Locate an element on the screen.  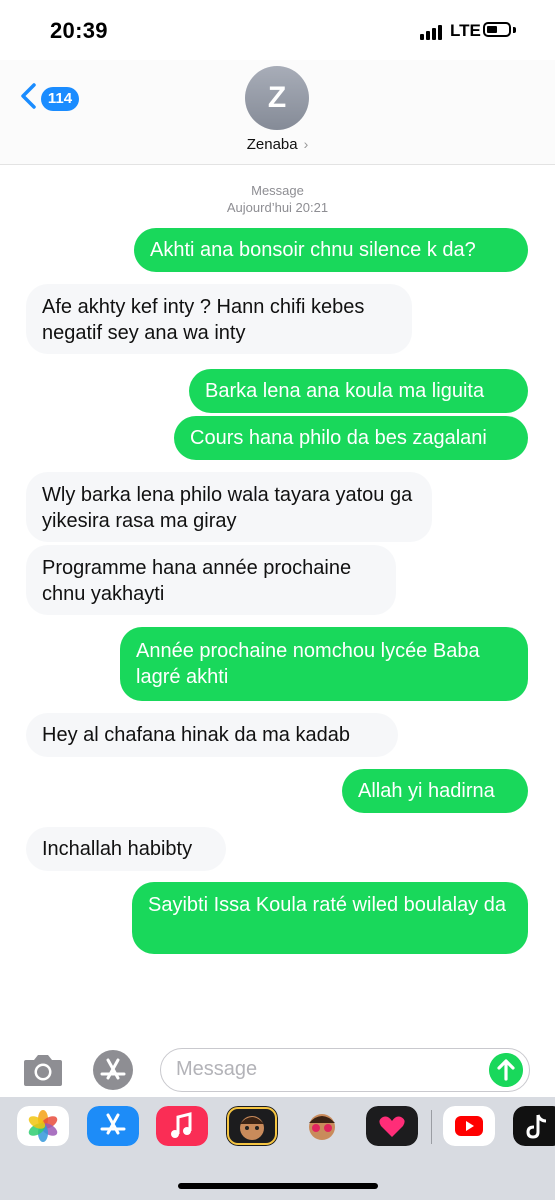
memoji-icon is located at coordinates (252, 1126).